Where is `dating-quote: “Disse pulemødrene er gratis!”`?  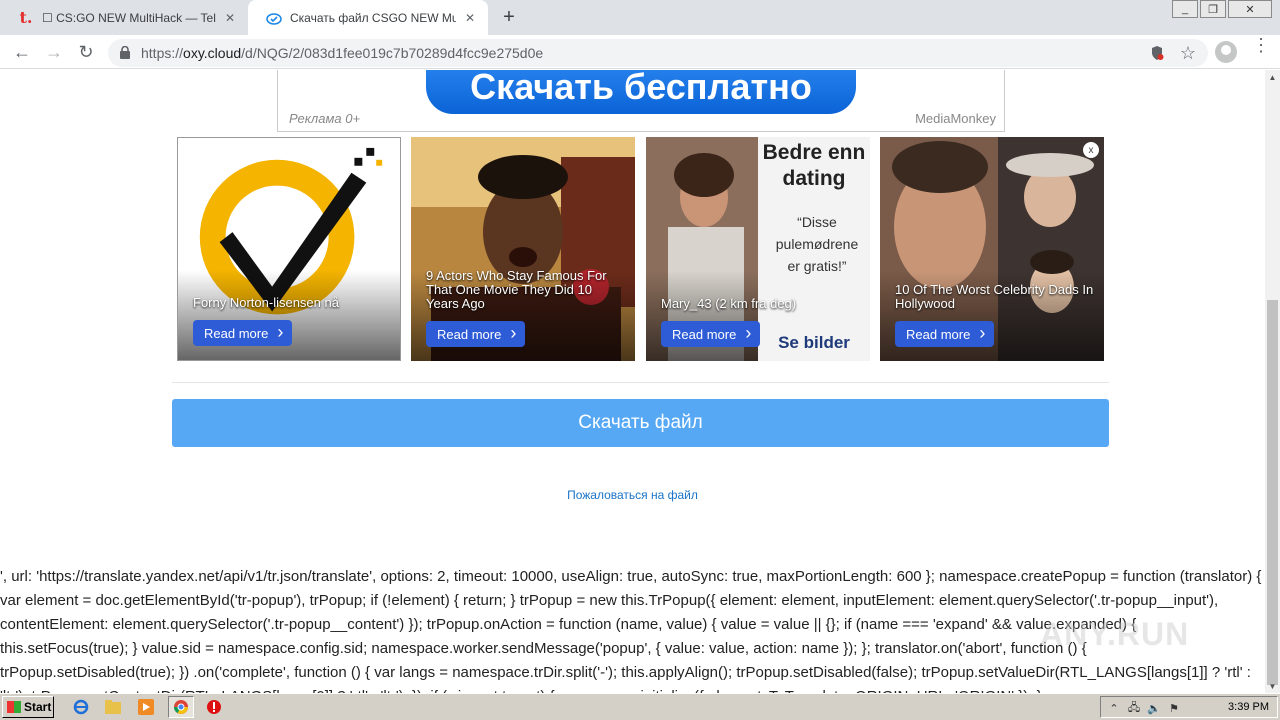
dating-quote: “Disse pulemødrene er gratis!” is located at coordinates (817, 244).